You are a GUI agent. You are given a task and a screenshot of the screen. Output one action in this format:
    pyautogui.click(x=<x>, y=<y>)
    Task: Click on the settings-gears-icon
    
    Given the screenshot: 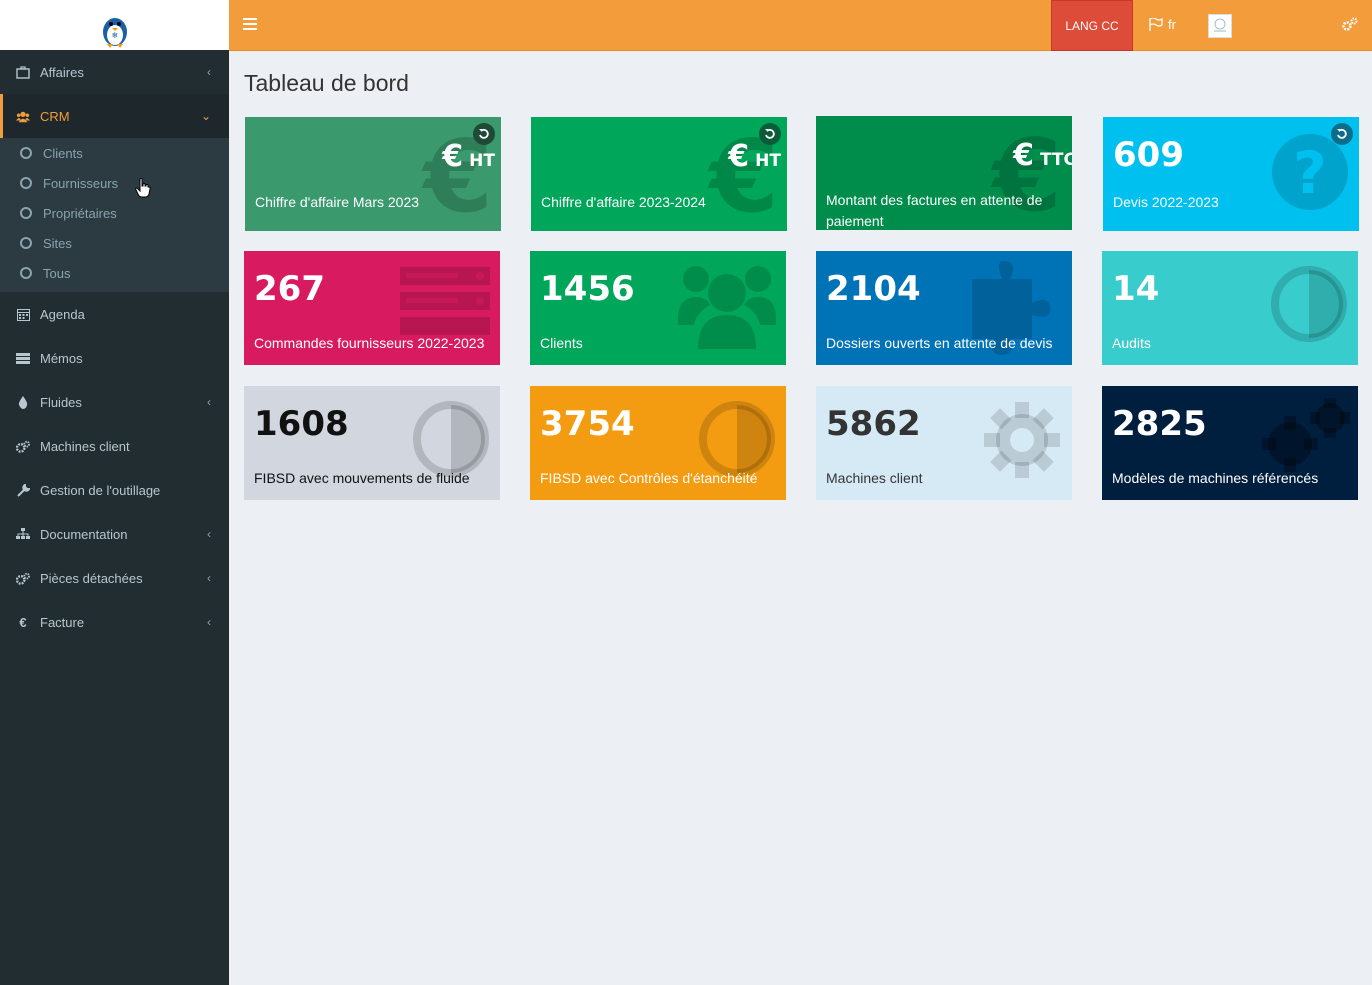 What is the action you would take?
    pyautogui.click(x=1350, y=26)
    